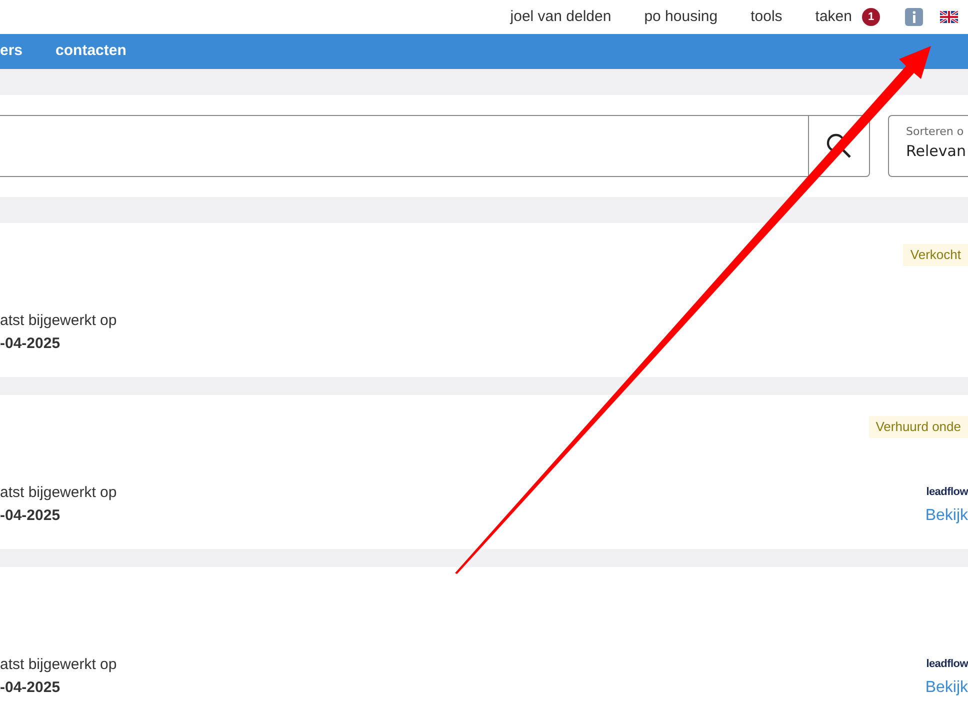 The width and height of the screenshot is (968, 701). I want to click on info-icon, so click(914, 17).